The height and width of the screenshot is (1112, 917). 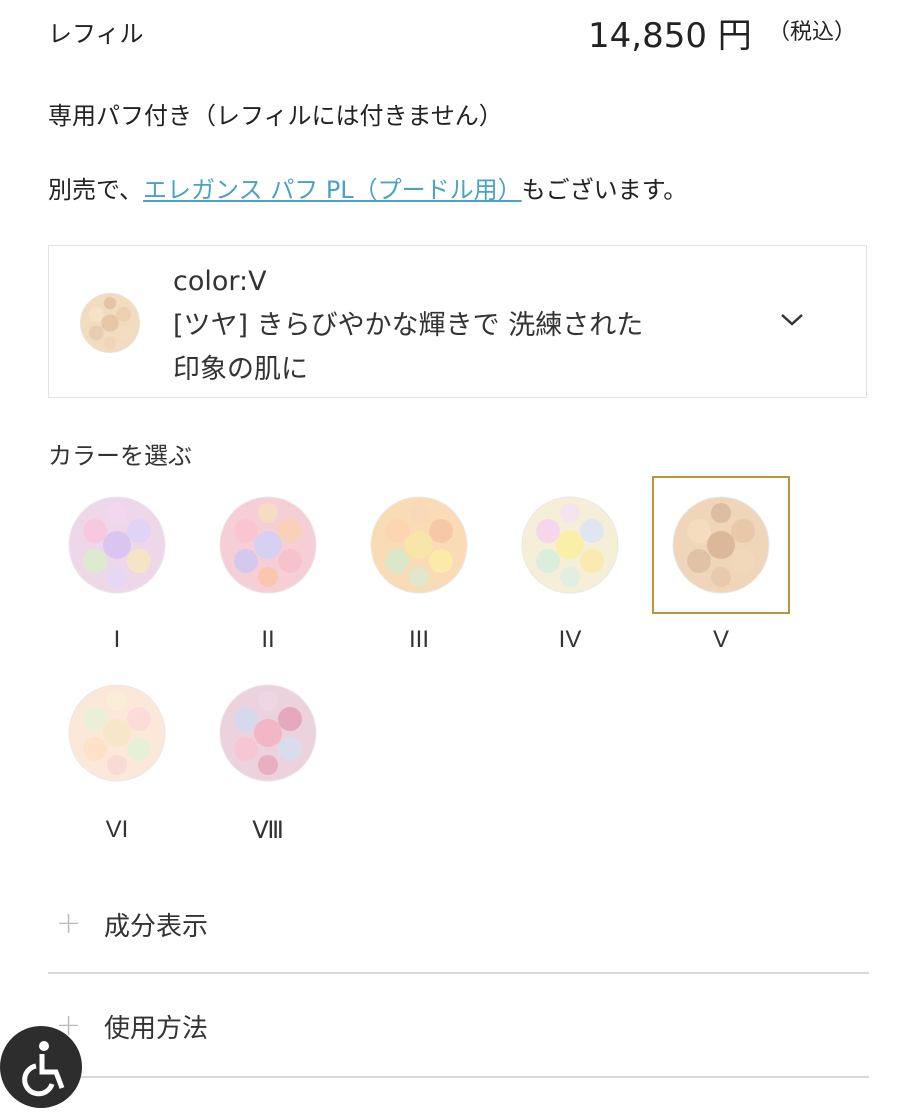 I want to click on color-option-label-4: IV, so click(x=570, y=639).